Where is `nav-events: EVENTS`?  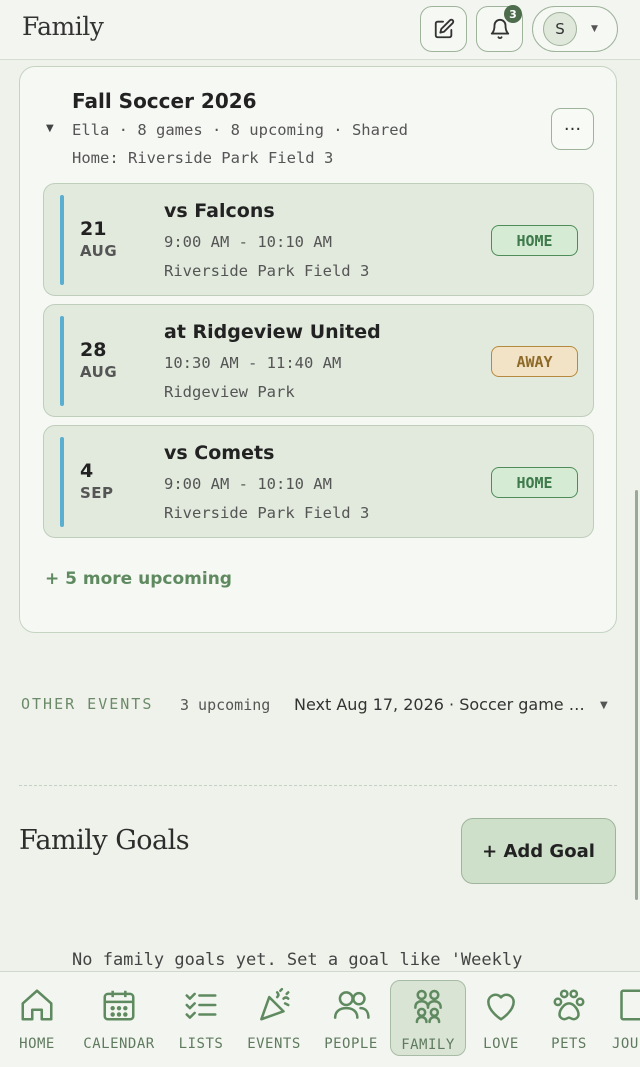 nav-events: EVENTS is located at coordinates (274, 1018).